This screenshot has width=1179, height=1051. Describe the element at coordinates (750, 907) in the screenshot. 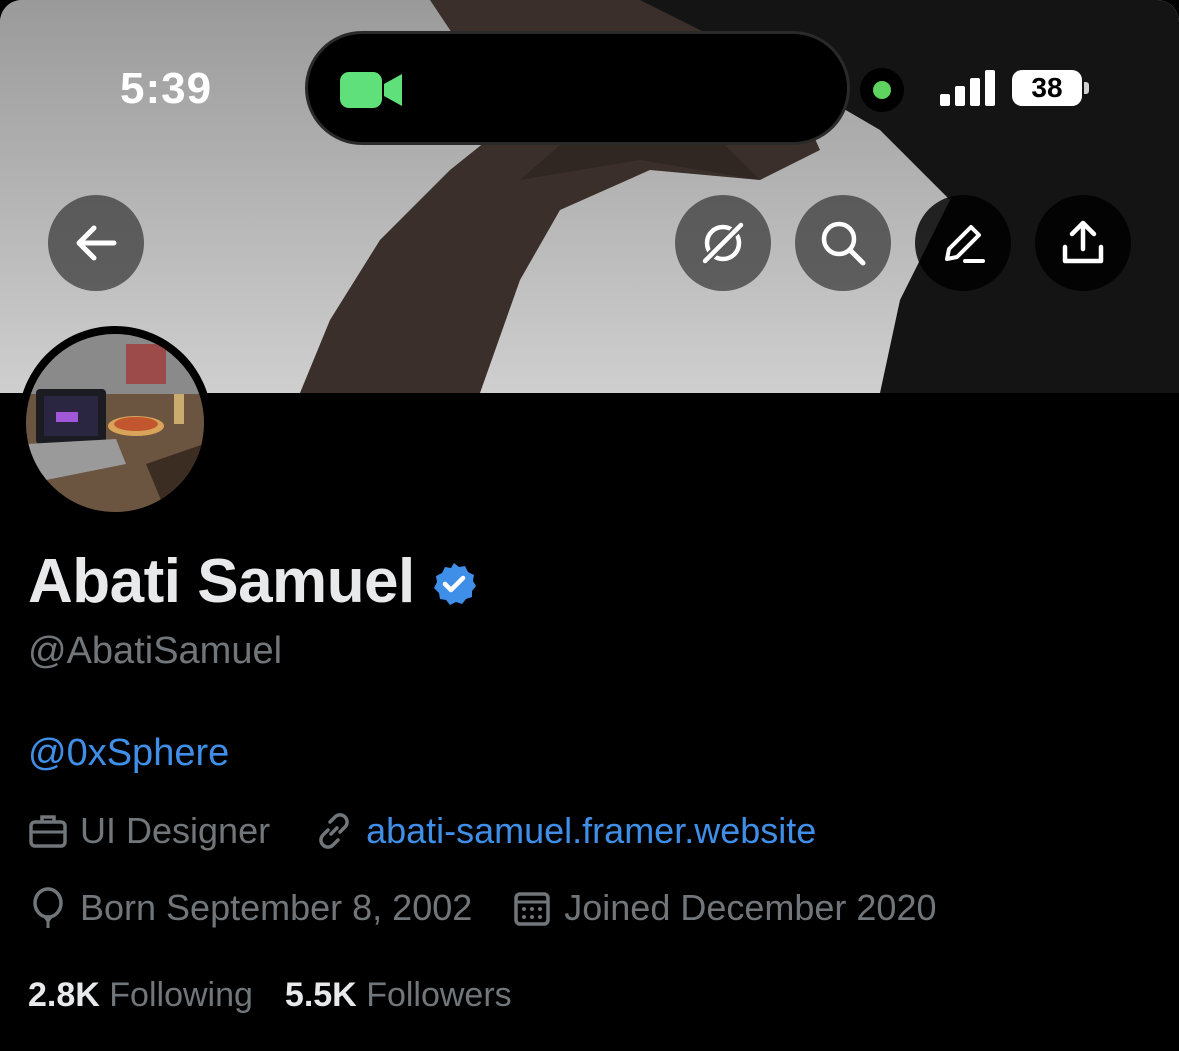

I see `join-date-label: Joined December 2020` at that location.